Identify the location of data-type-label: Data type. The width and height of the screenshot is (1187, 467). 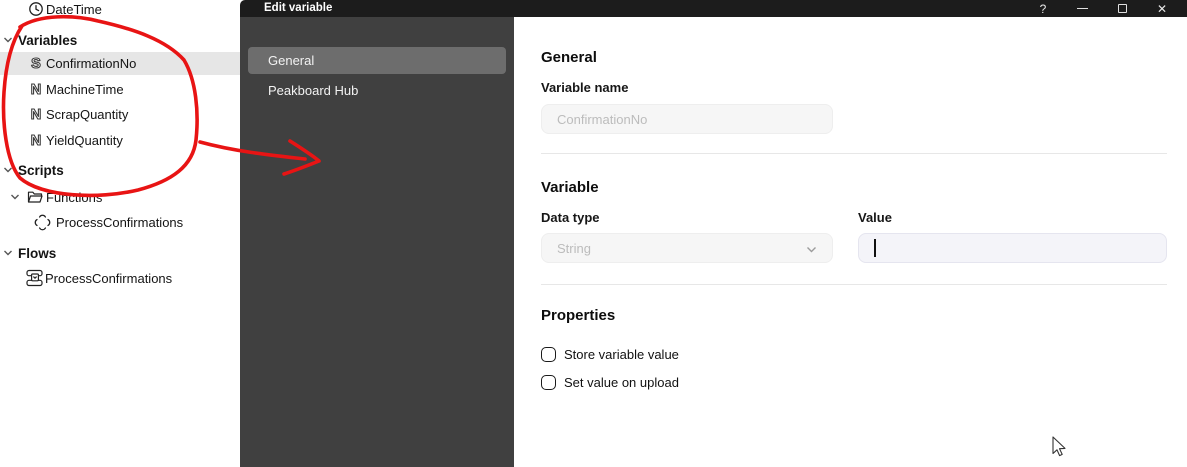
(570, 217).